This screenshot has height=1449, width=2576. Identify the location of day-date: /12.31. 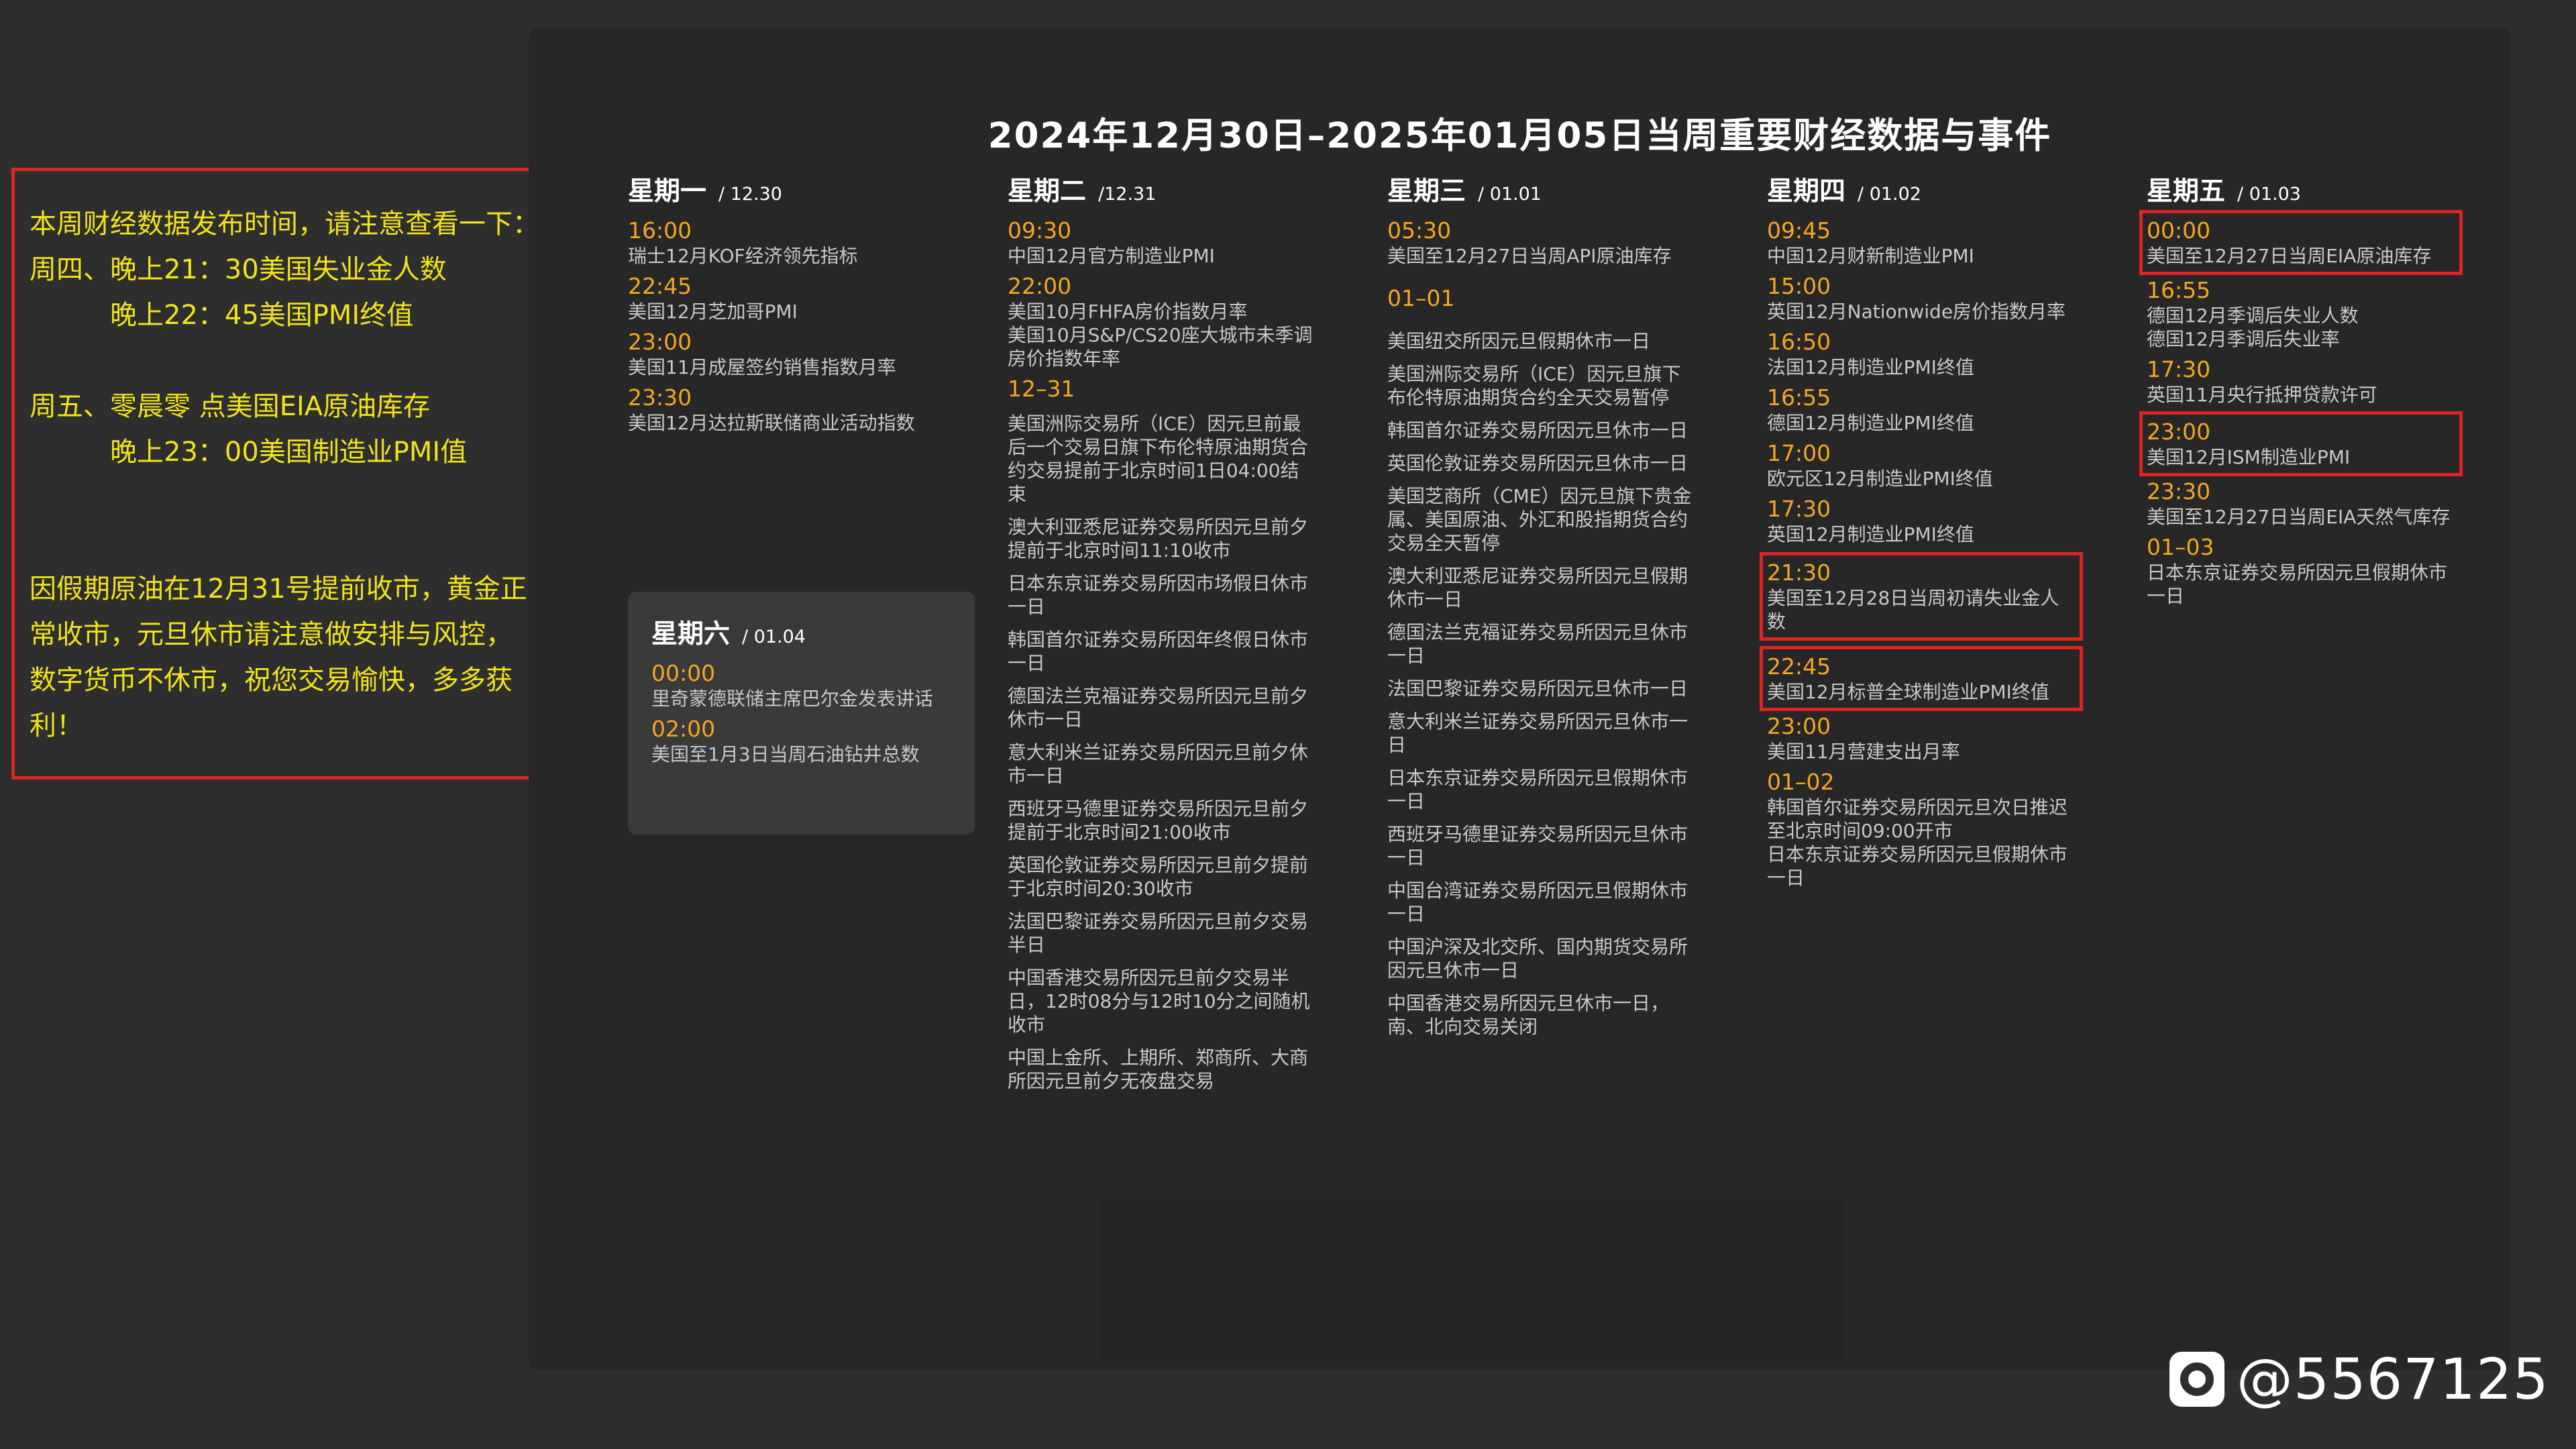
(1127, 194).